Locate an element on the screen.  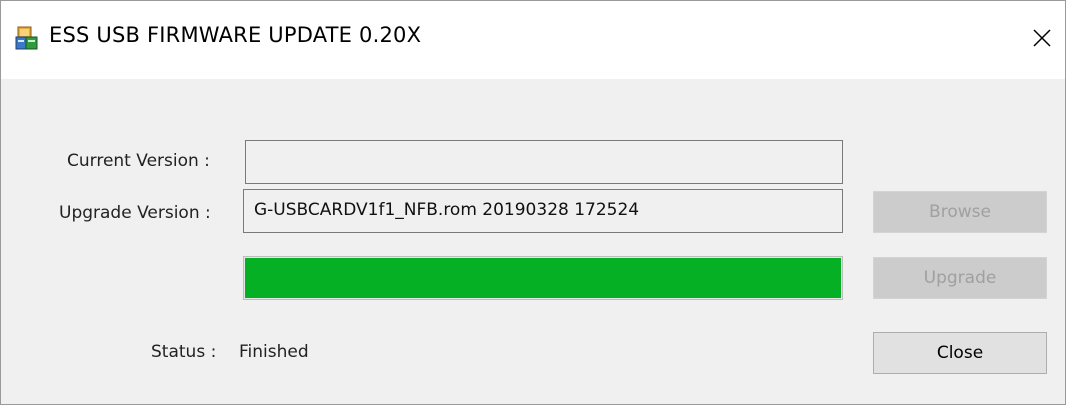
current-version-label: Current Version : is located at coordinates (138, 161).